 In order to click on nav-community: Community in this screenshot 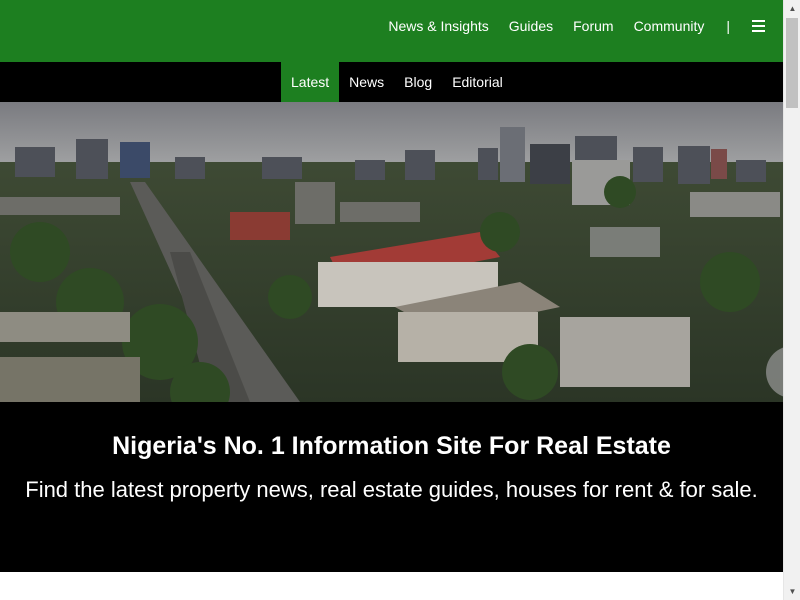, I will do `click(669, 26)`.